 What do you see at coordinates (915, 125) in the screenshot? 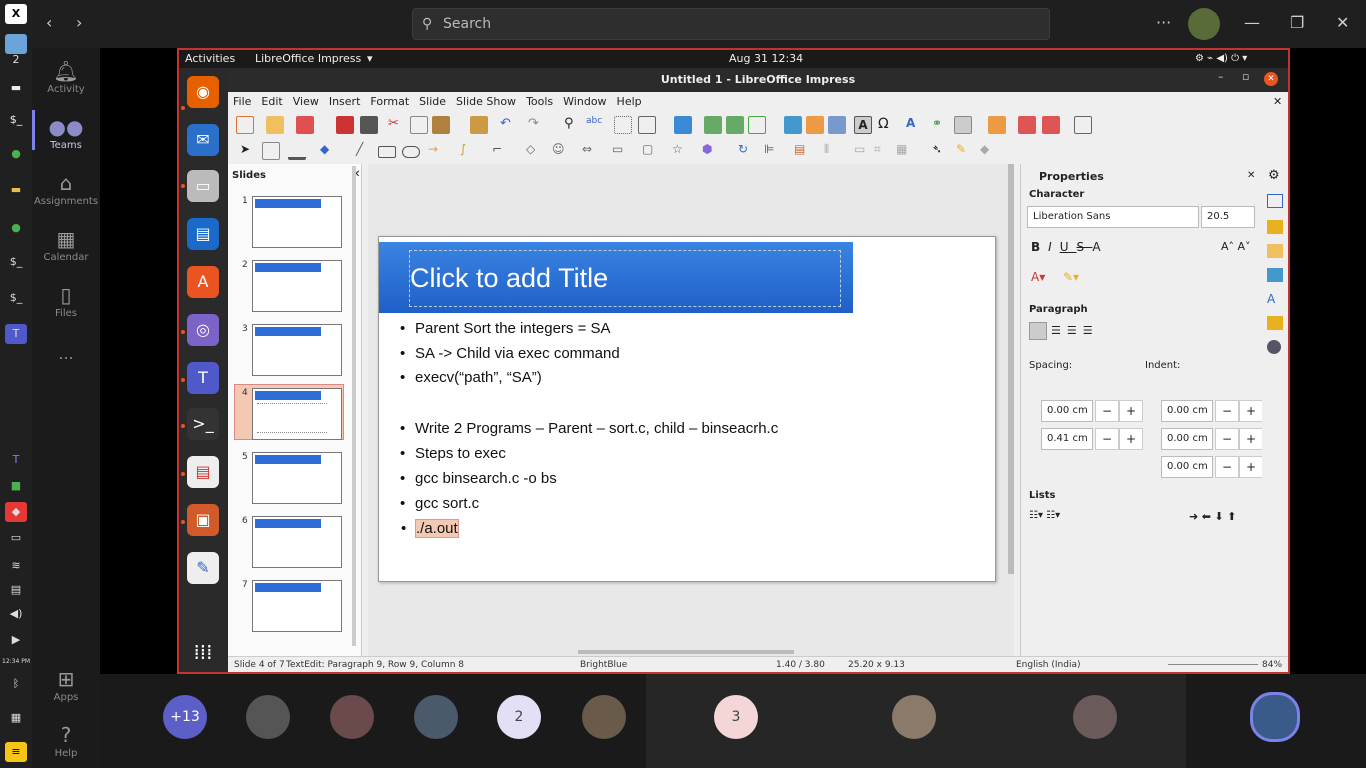
I see `fontwork-icon: A` at bounding box center [915, 125].